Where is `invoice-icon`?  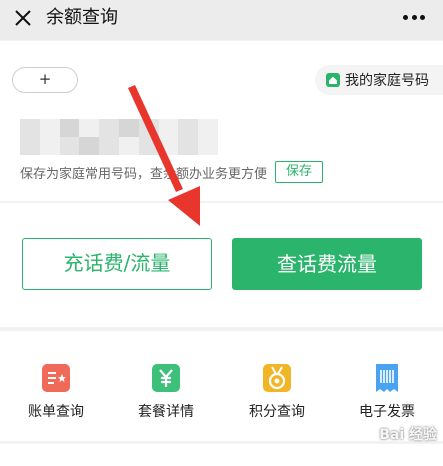 invoice-icon is located at coordinates (387, 378).